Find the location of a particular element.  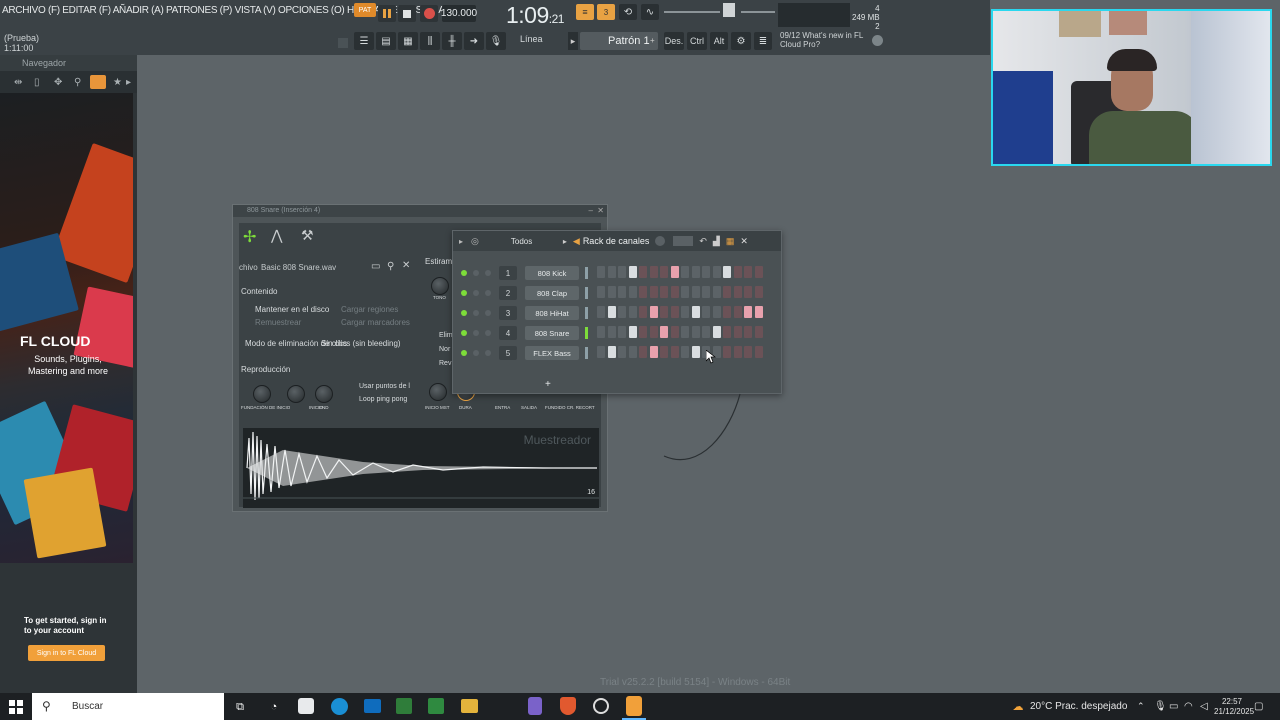

waveform-tab-icon: ✢ is located at coordinates (249, 237).